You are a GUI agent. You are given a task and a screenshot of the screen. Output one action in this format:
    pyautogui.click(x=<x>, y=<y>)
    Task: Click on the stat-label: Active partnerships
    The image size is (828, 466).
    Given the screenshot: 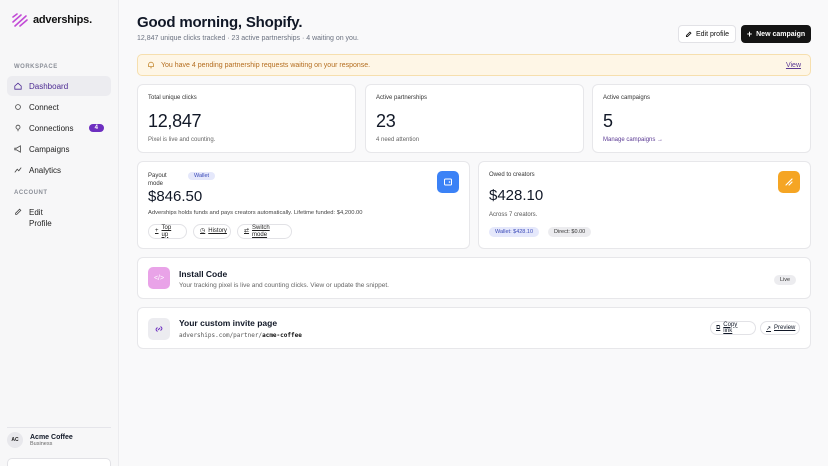 What is the action you would take?
    pyautogui.click(x=402, y=98)
    